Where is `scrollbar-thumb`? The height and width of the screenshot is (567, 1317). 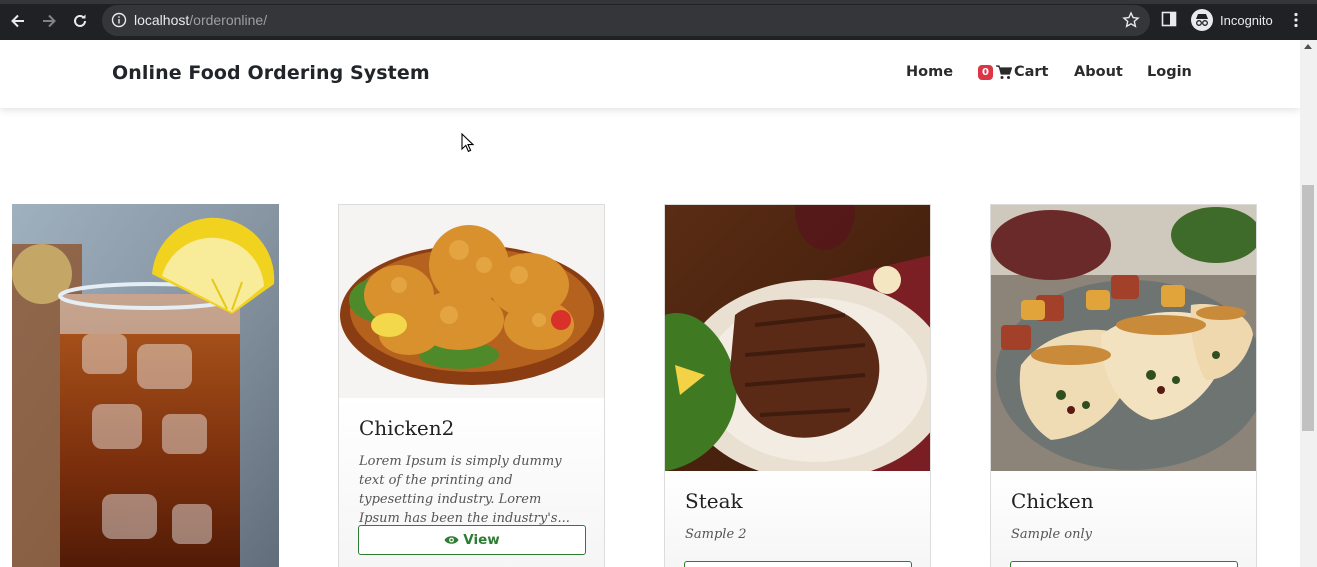 scrollbar-thumb is located at coordinates (1308, 308).